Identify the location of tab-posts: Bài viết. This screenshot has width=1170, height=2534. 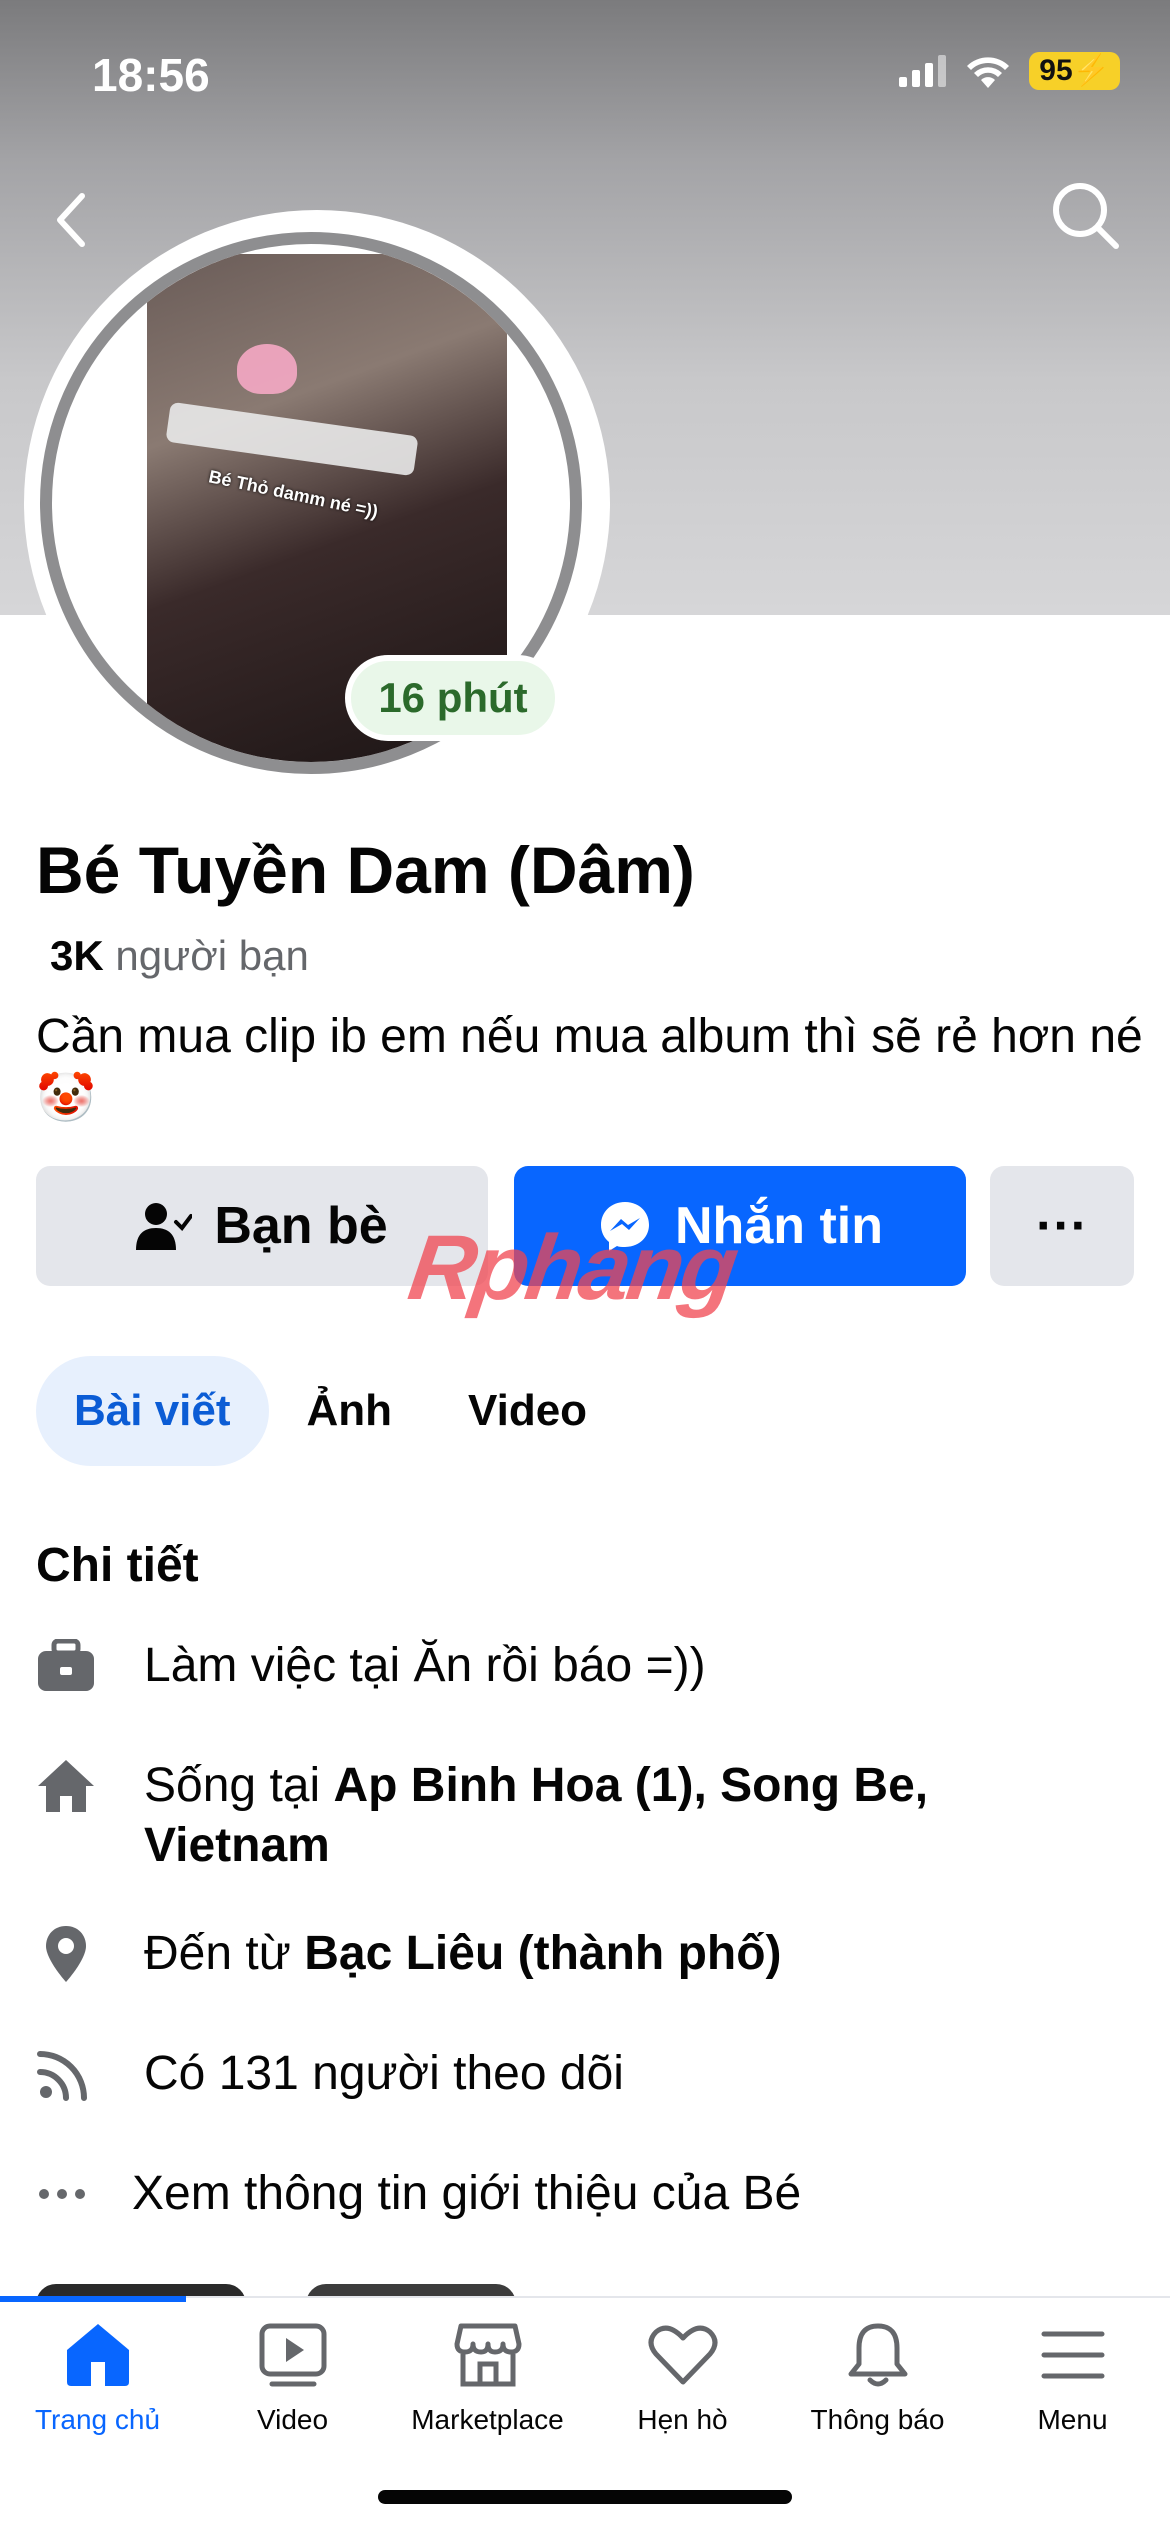
(152, 1411).